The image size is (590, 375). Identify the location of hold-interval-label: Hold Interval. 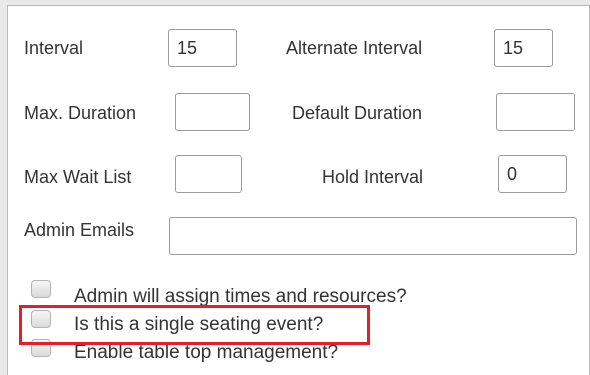
(373, 177).